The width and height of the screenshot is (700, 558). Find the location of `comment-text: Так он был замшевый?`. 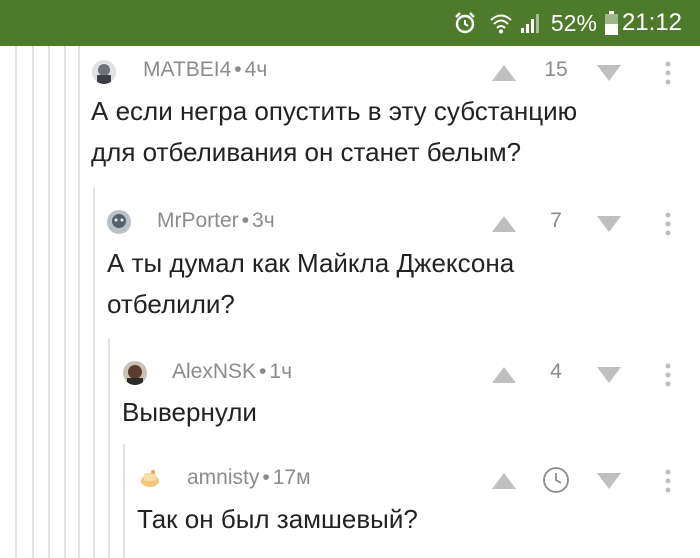

comment-text: Так он был замшевый? is located at coordinates (277, 519).